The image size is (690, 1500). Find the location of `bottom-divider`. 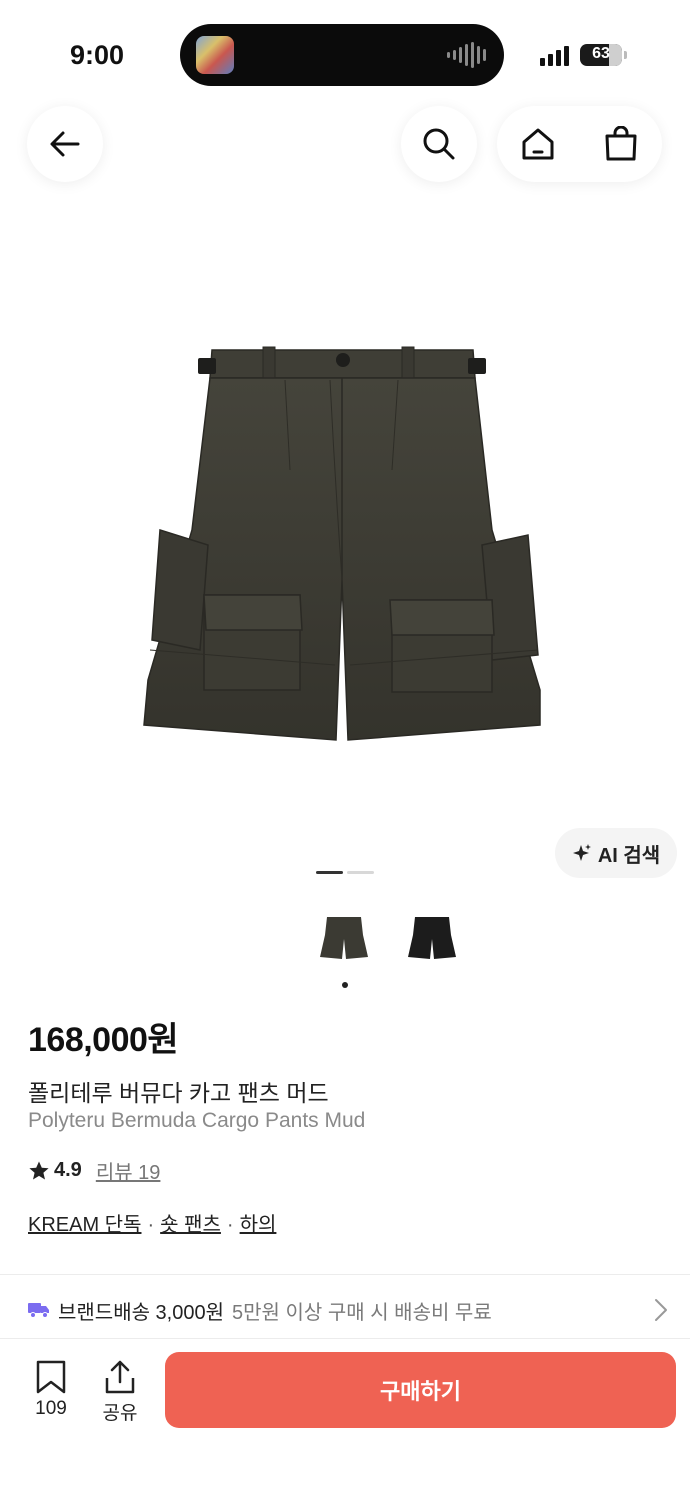

bottom-divider is located at coordinates (345, 1338).